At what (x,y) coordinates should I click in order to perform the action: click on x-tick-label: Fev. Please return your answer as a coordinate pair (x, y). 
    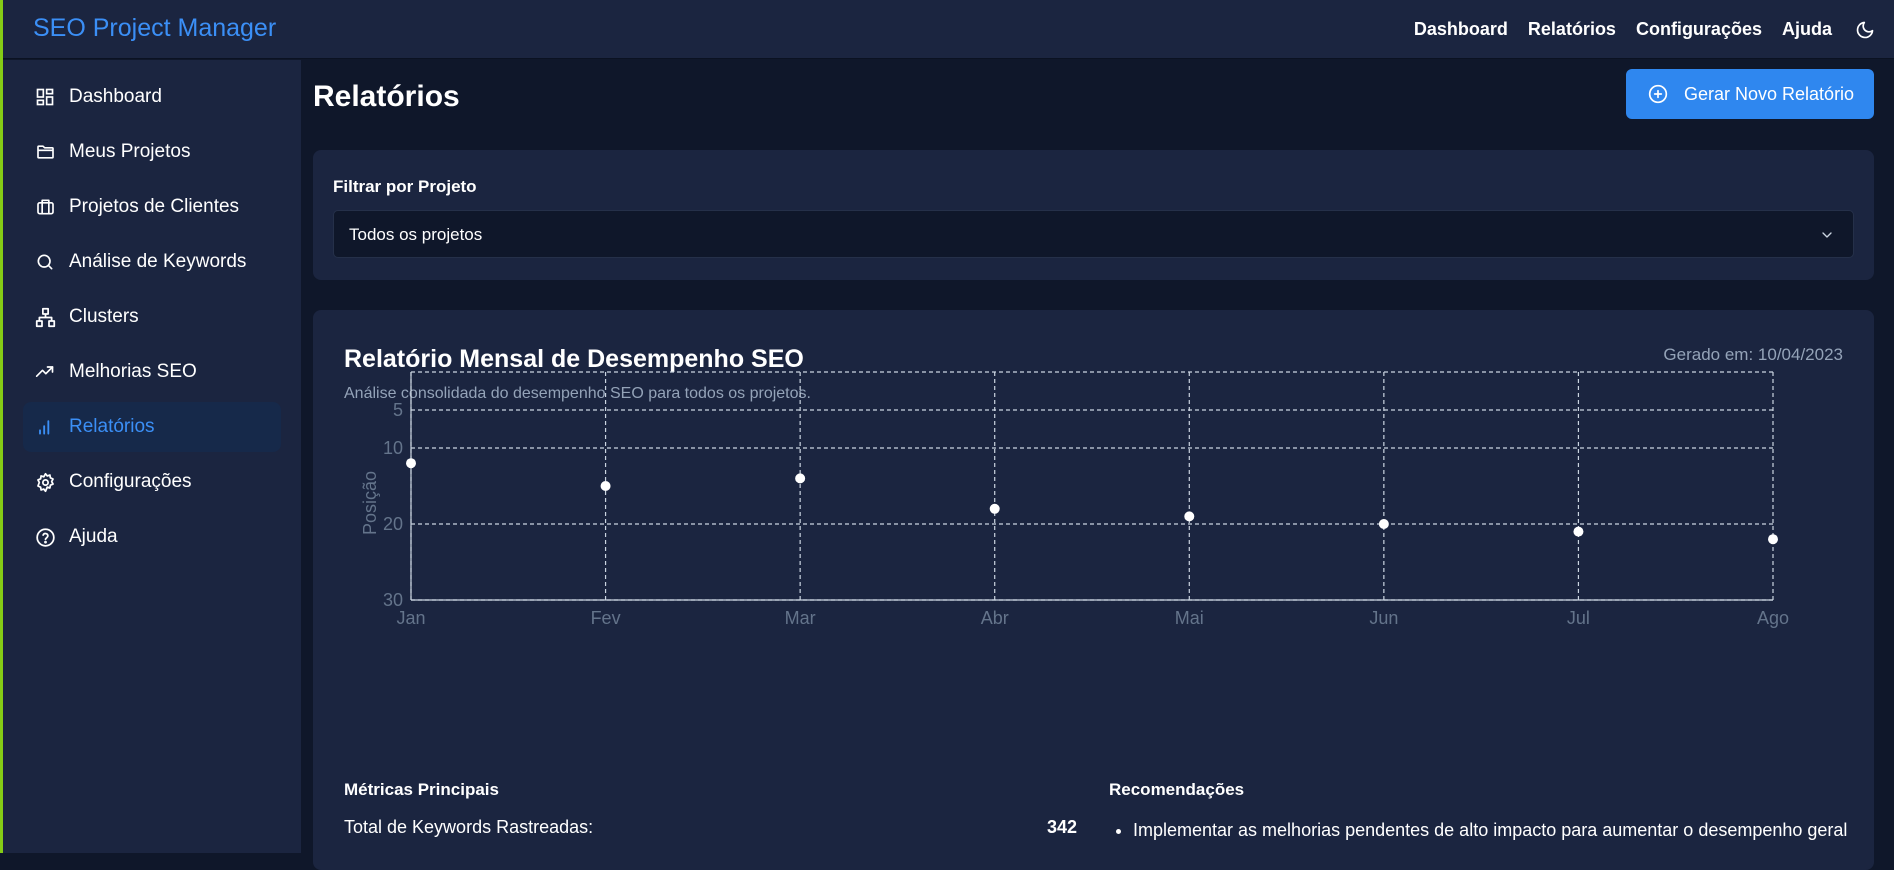
    Looking at the image, I should click on (606, 618).